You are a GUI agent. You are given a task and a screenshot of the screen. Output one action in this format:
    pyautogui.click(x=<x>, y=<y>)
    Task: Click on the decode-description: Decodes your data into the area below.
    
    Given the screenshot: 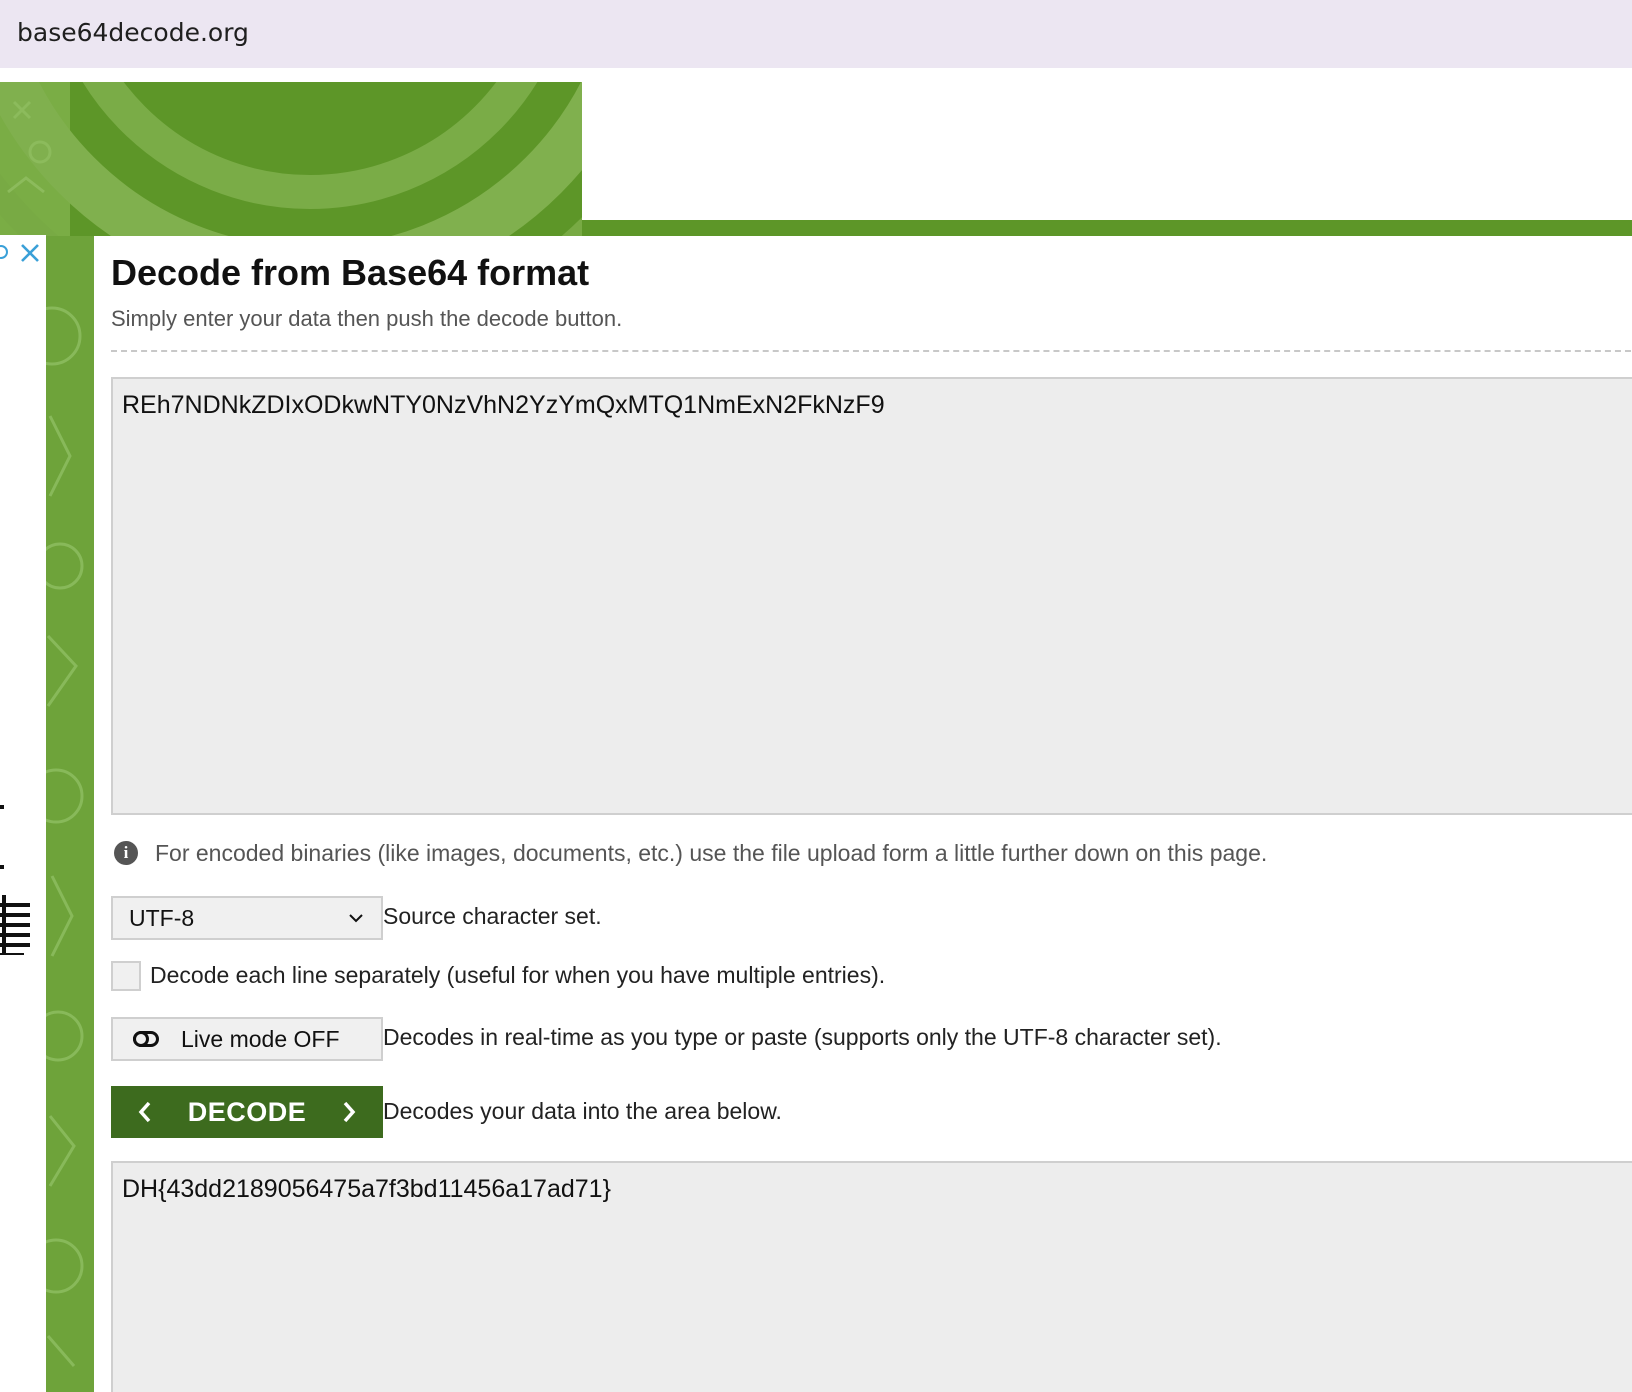 What is the action you would take?
    pyautogui.click(x=582, y=1111)
    